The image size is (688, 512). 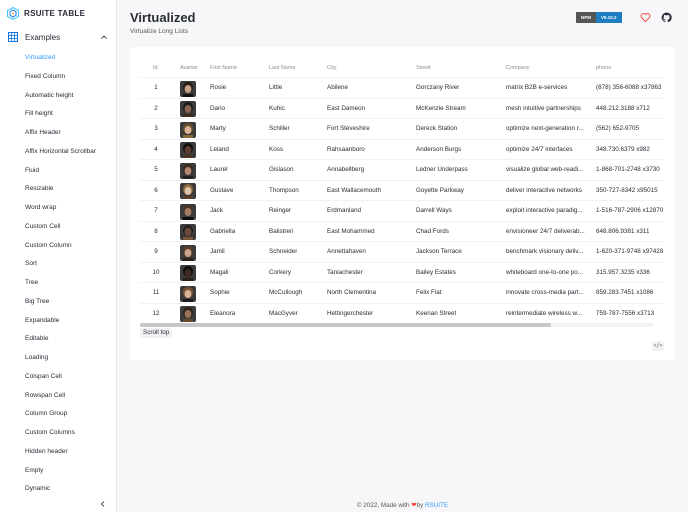 What do you see at coordinates (658, 346) in the screenshot?
I see `code-icon: </>` at bounding box center [658, 346].